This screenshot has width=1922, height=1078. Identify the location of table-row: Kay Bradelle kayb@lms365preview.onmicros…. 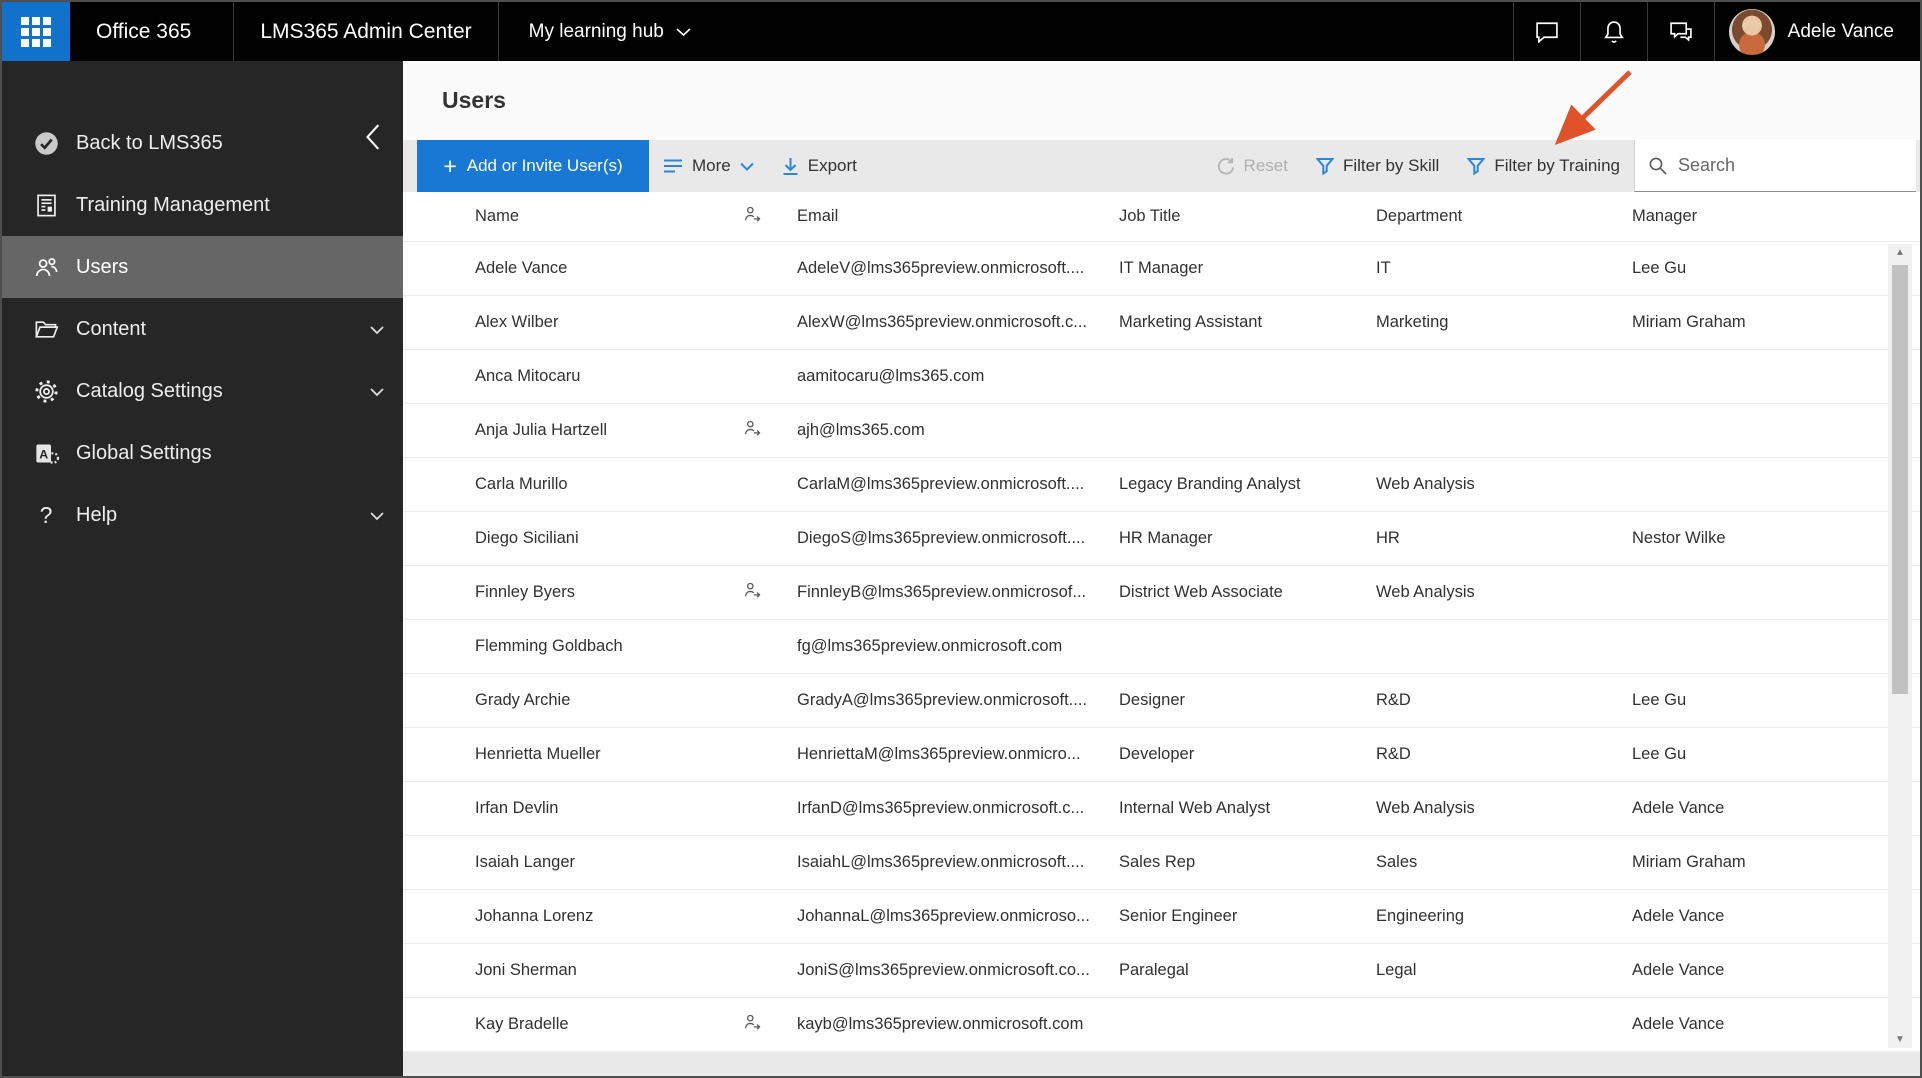
(1161, 1025).